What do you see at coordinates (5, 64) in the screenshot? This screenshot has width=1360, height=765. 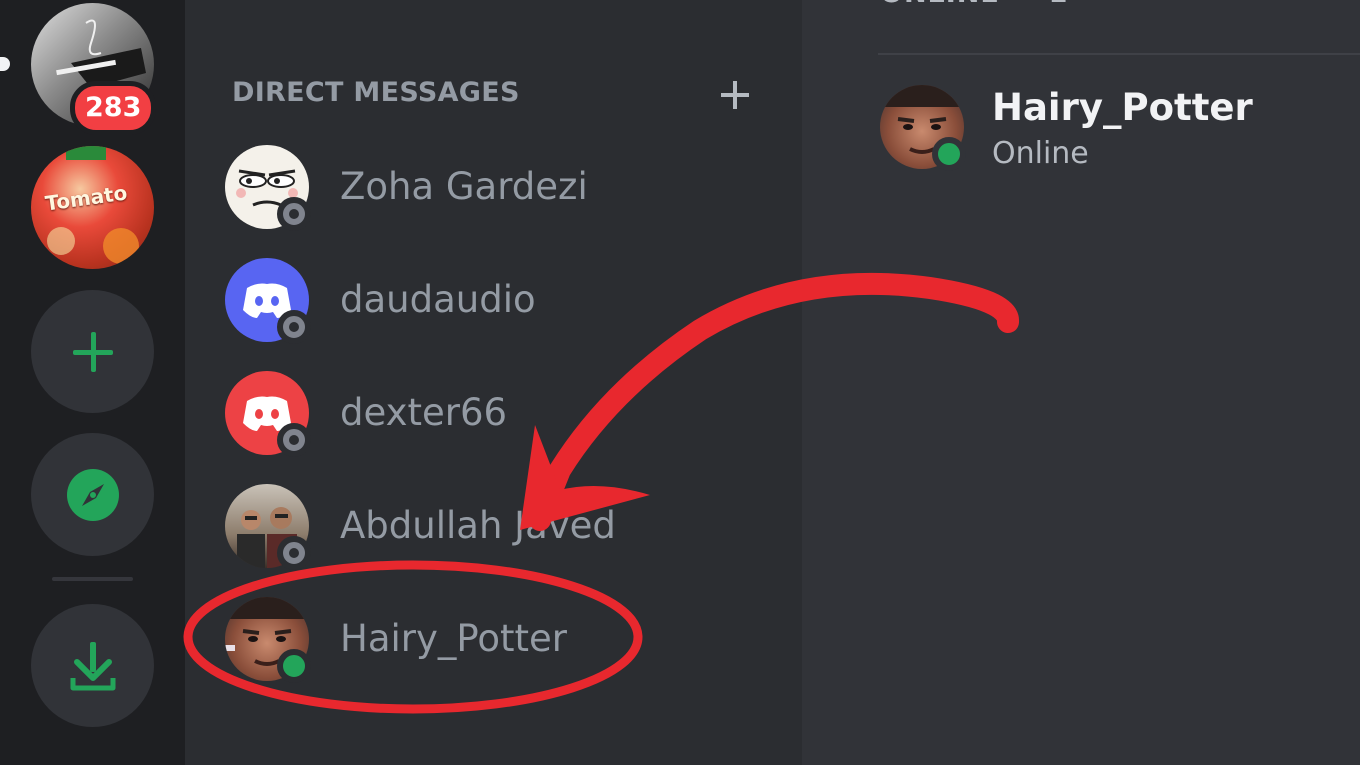 I see `unread-indicator` at bounding box center [5, 64].